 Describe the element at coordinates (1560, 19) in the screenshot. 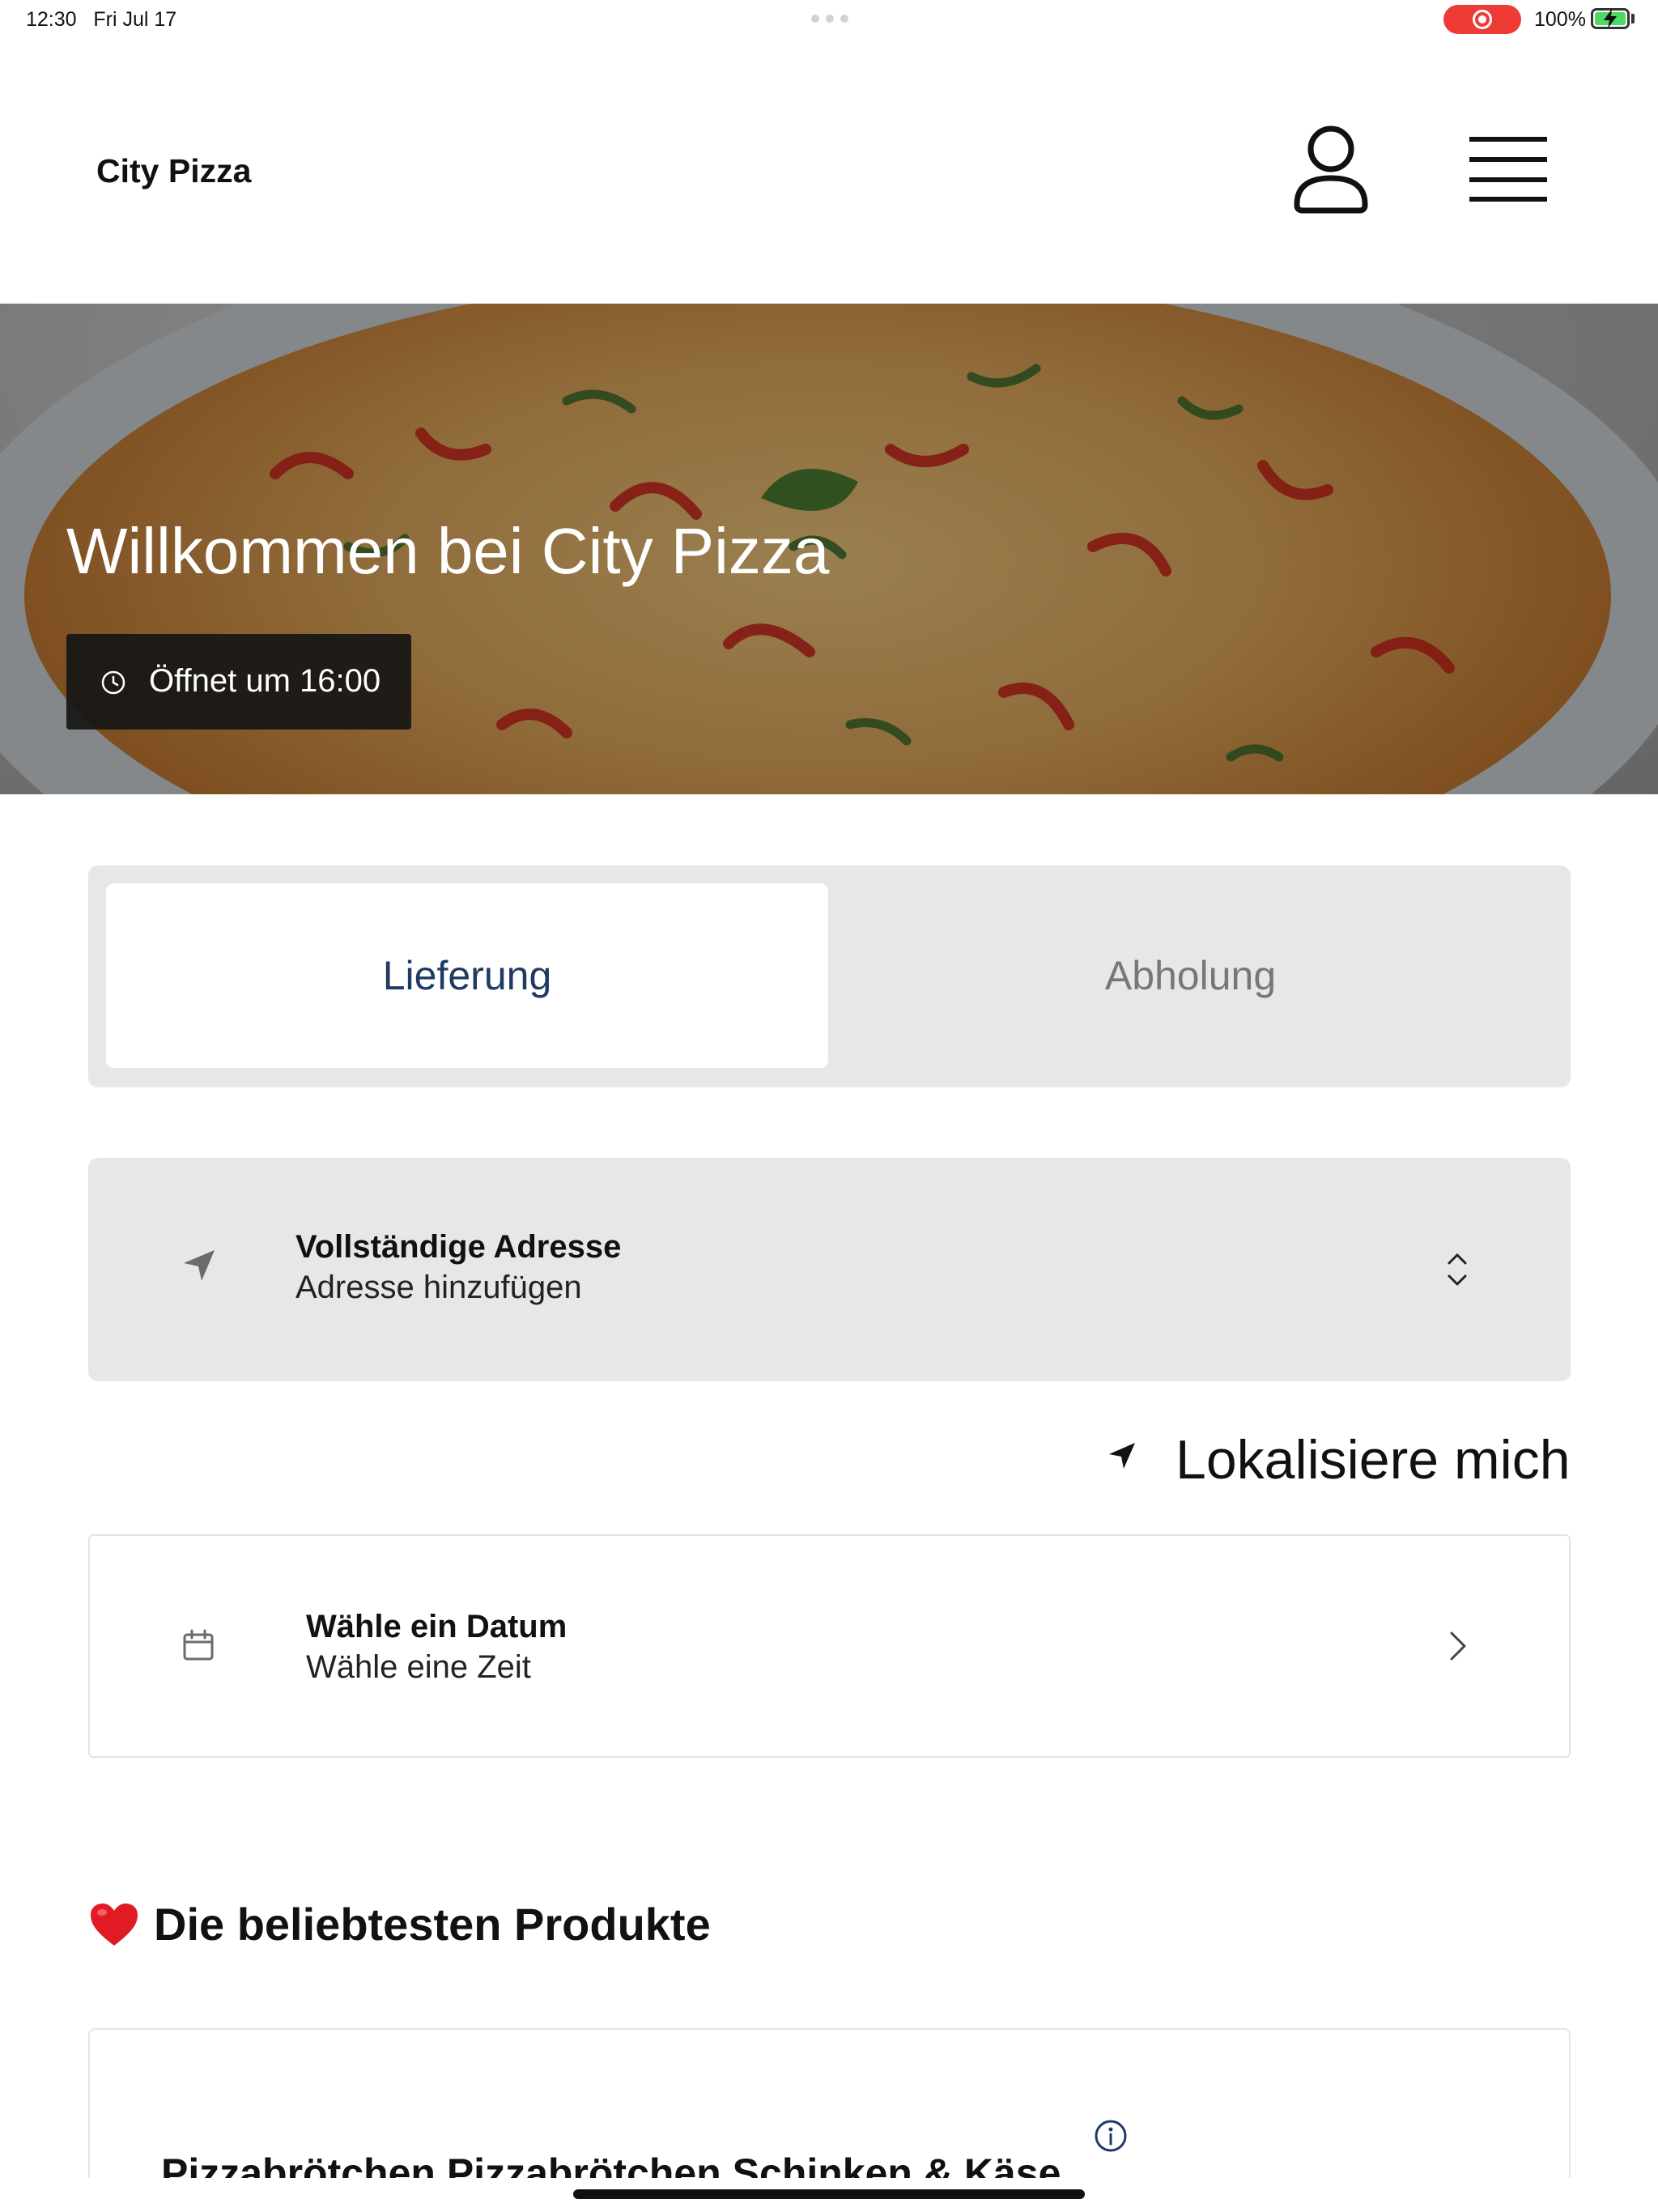

I see `battery-percent: 100%` at that location.